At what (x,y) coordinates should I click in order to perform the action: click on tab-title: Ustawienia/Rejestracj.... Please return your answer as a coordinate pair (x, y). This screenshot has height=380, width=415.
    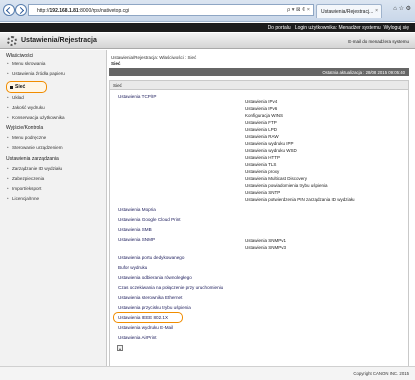
    Looking at the image, I should click on (347, 11).